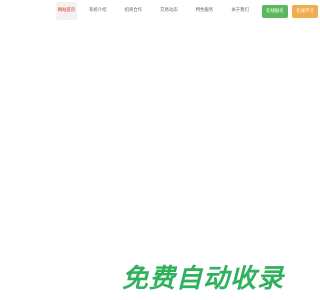 The width and height of the screenshot is (320, 300). I want to click on nav-item-about-us: 关于我们, so click(240, 11).